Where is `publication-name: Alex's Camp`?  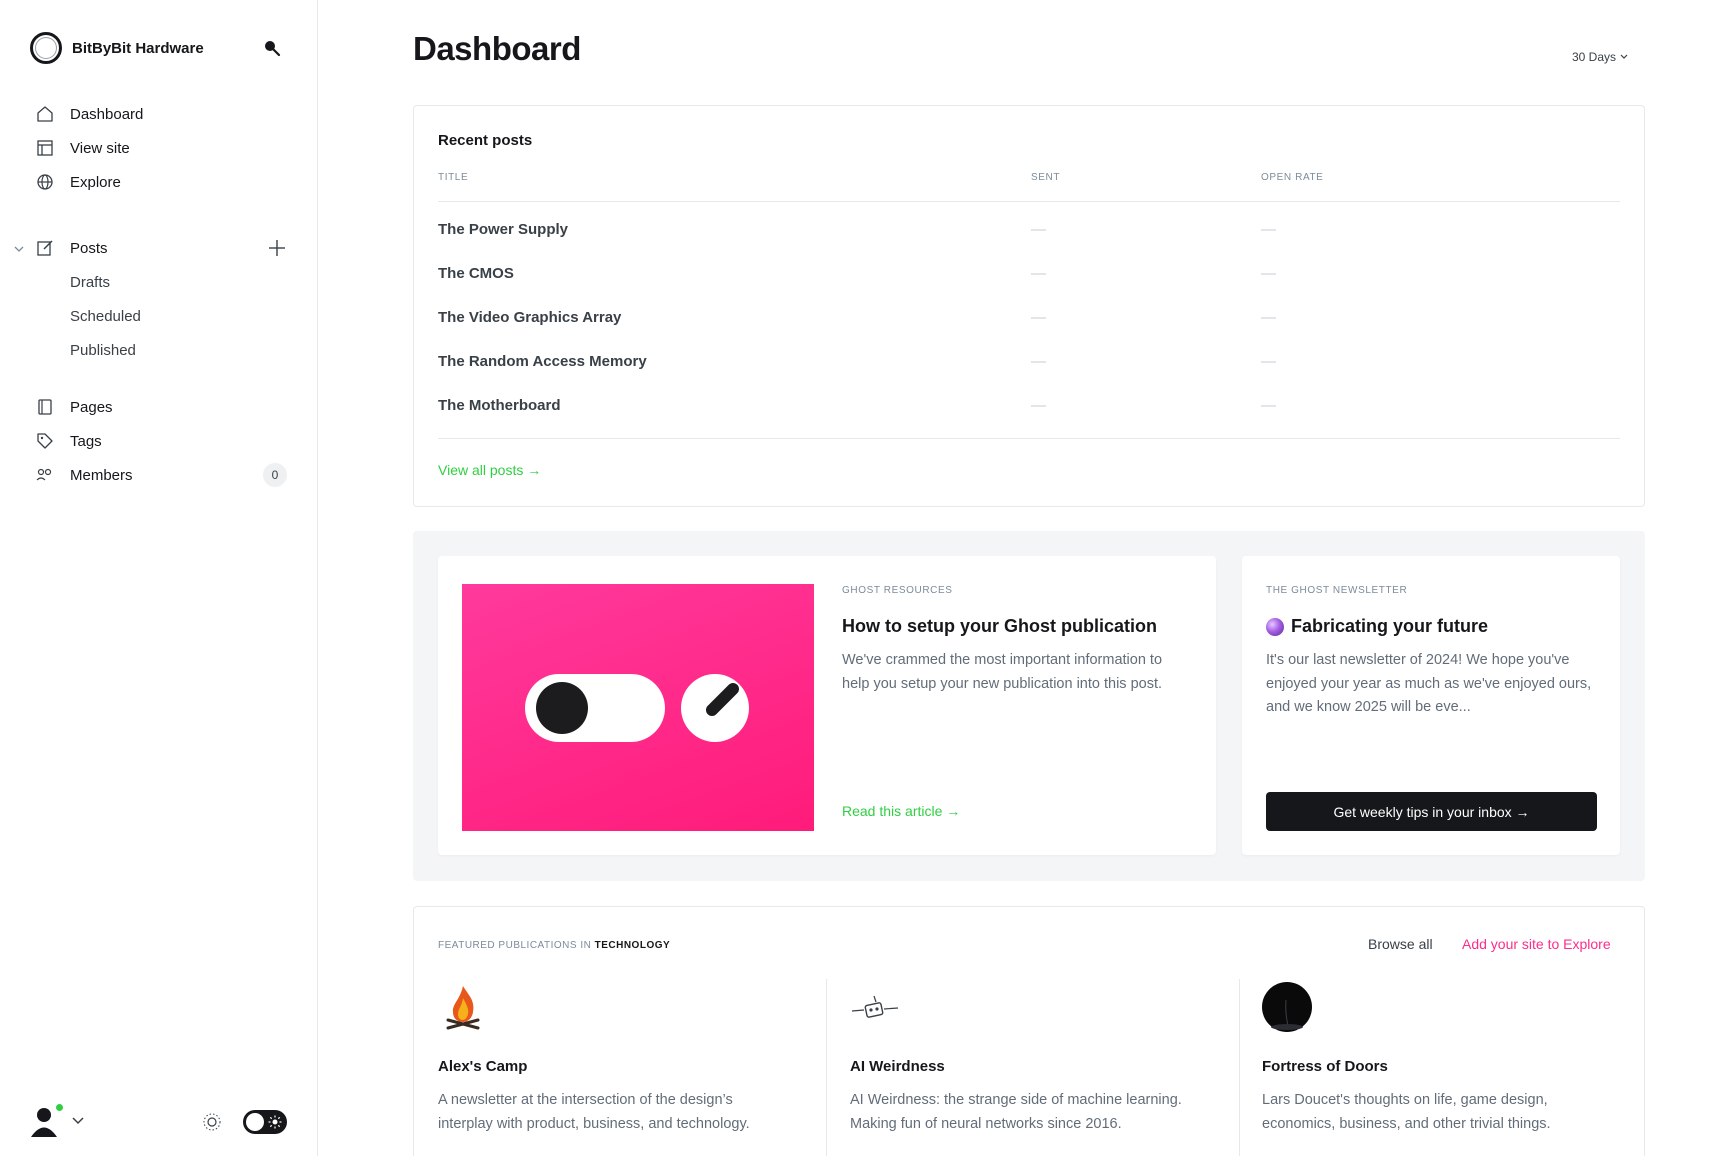 publication-name: Alex's Camp is located at coordinates (483, 1066).